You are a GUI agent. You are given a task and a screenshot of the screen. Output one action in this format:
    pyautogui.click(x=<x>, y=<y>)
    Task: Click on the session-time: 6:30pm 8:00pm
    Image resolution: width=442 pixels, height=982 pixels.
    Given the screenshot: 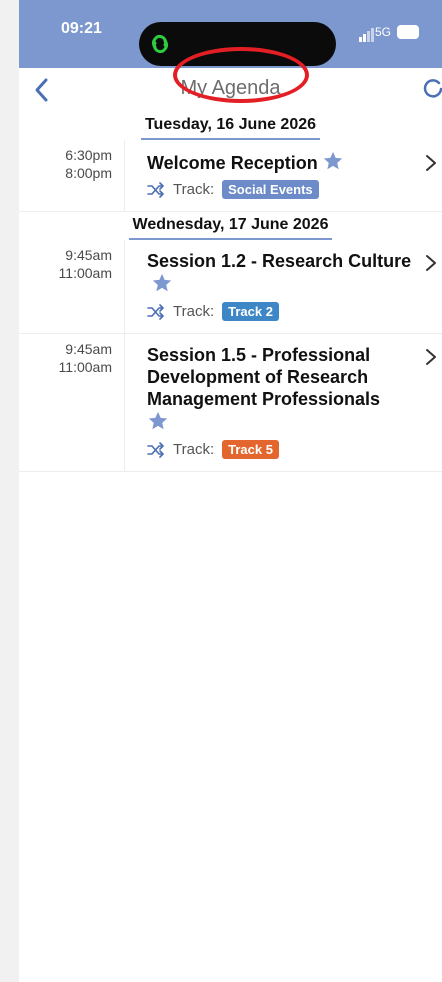 What is the action you would take?
    pyautogui.click(x=72, y=175)
    